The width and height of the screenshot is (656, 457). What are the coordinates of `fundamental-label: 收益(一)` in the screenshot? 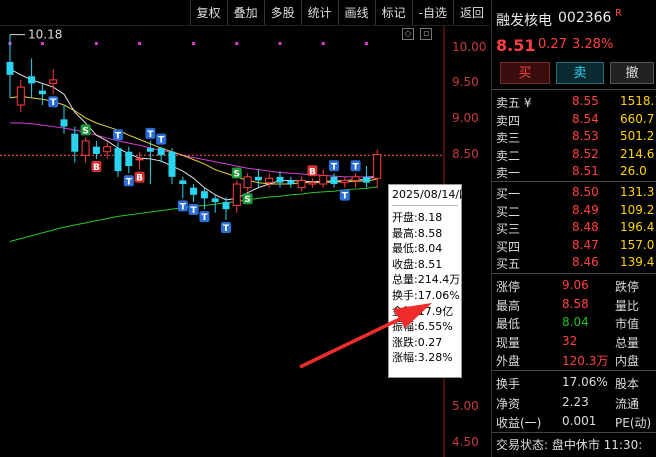 It's located at (519, 423).